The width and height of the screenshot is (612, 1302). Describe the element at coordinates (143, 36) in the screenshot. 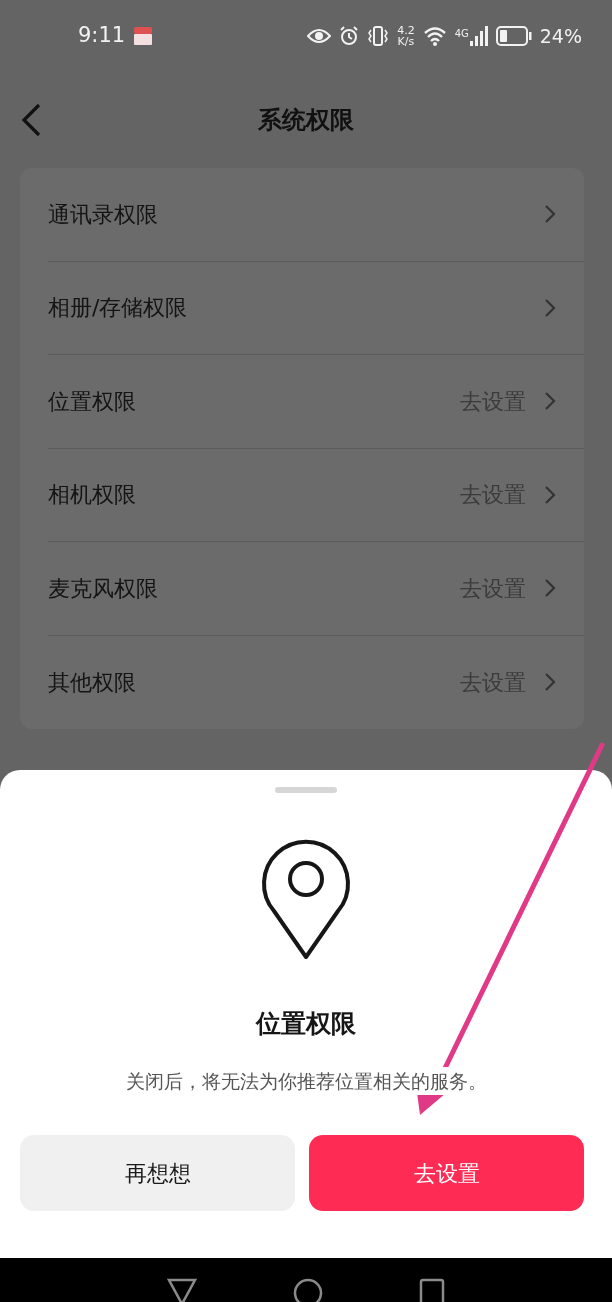

I see `notification-app-icon` at that location.